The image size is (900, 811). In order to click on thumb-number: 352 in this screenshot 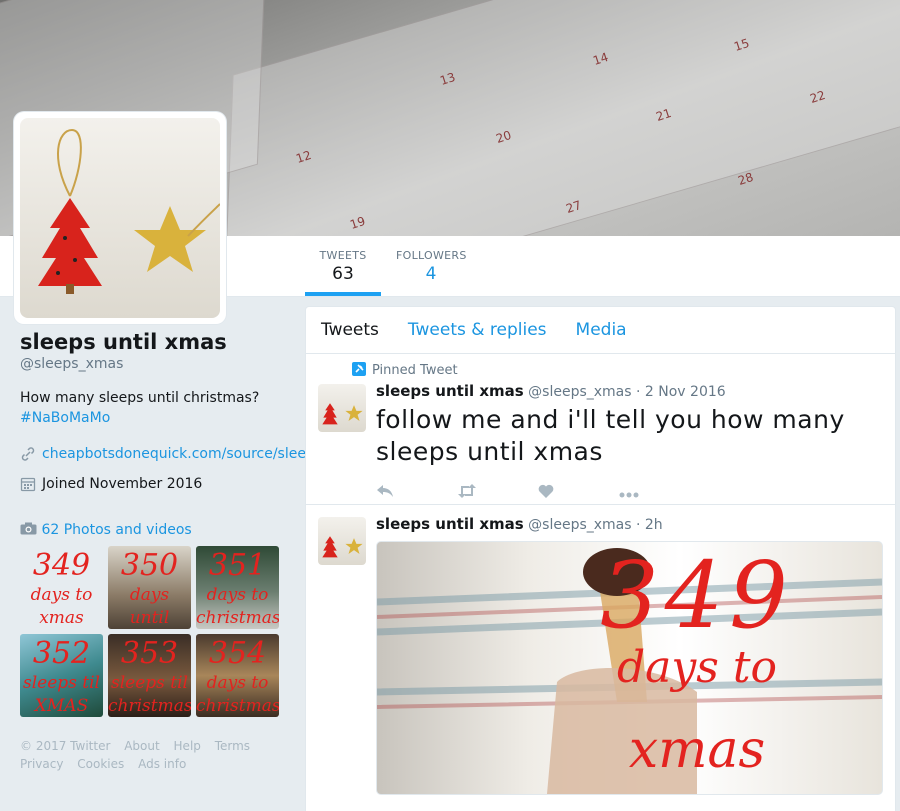, I will do `click(61, 653)`.